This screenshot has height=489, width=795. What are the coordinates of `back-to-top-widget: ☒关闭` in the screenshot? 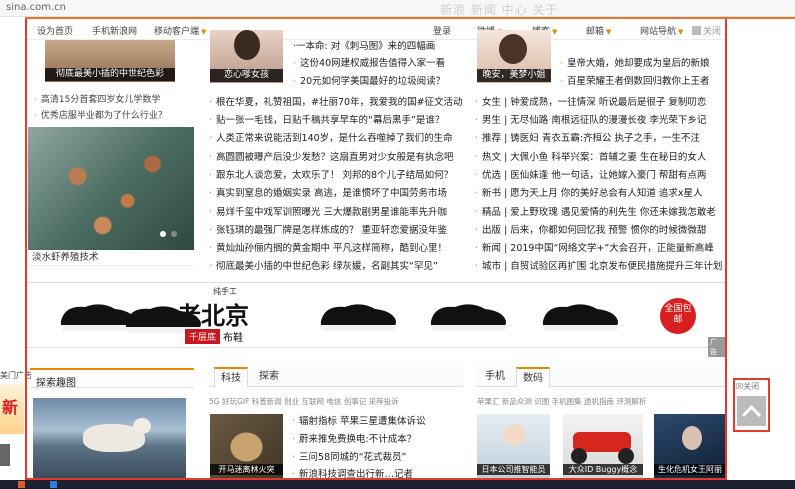 It's located at (751, 405).